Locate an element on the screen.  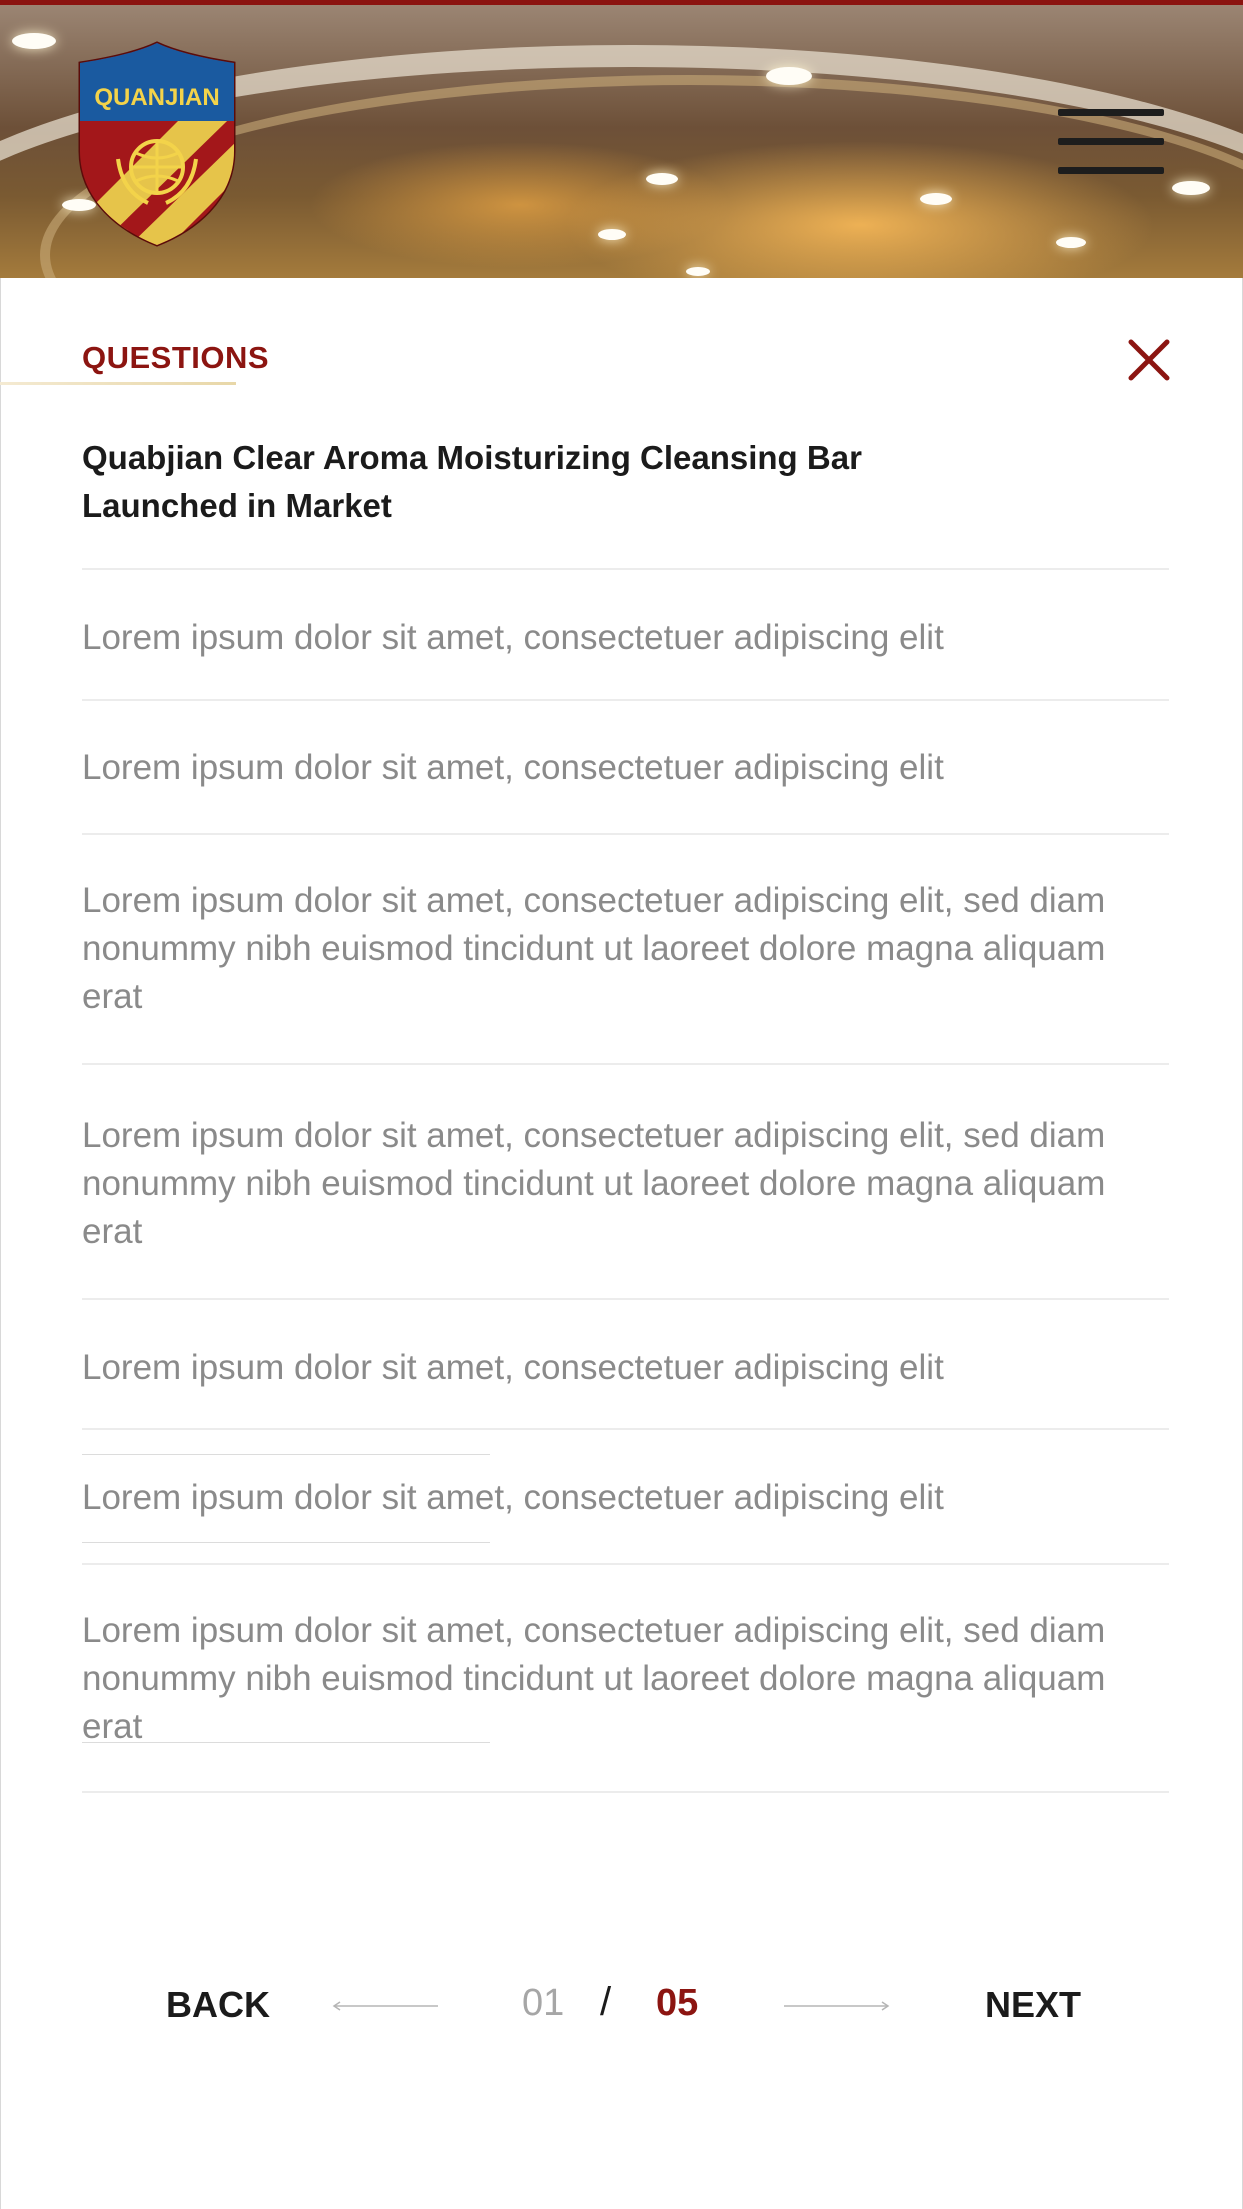
page-current: 01 is located at coordinates (543, 2003).